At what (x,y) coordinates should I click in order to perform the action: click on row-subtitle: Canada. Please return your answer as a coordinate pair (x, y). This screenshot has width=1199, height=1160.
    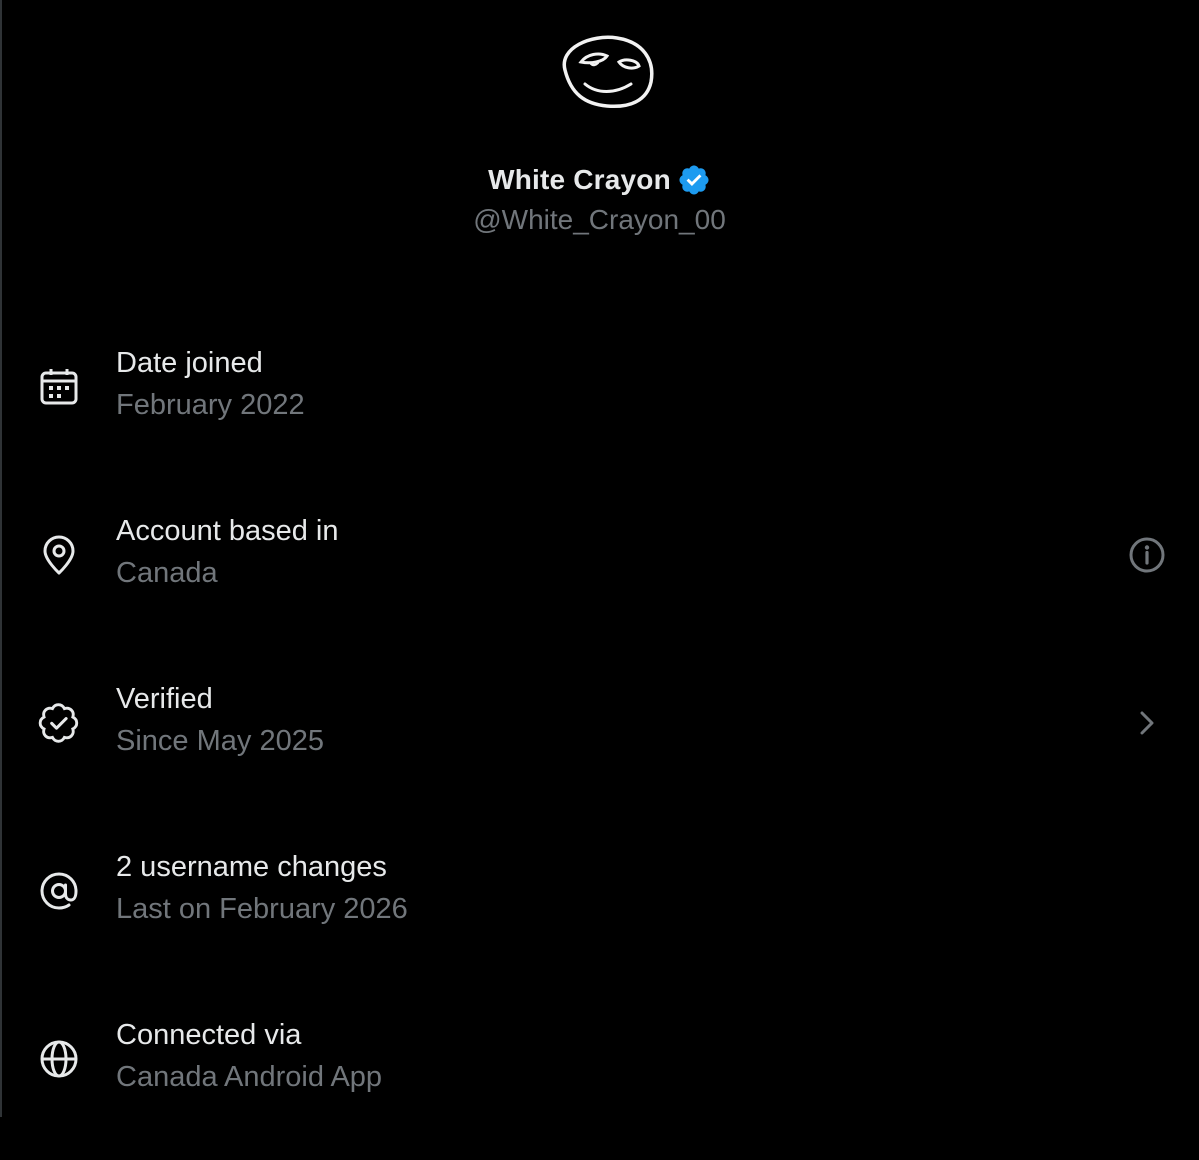
    Looking at the image, I should click on (167, 573).